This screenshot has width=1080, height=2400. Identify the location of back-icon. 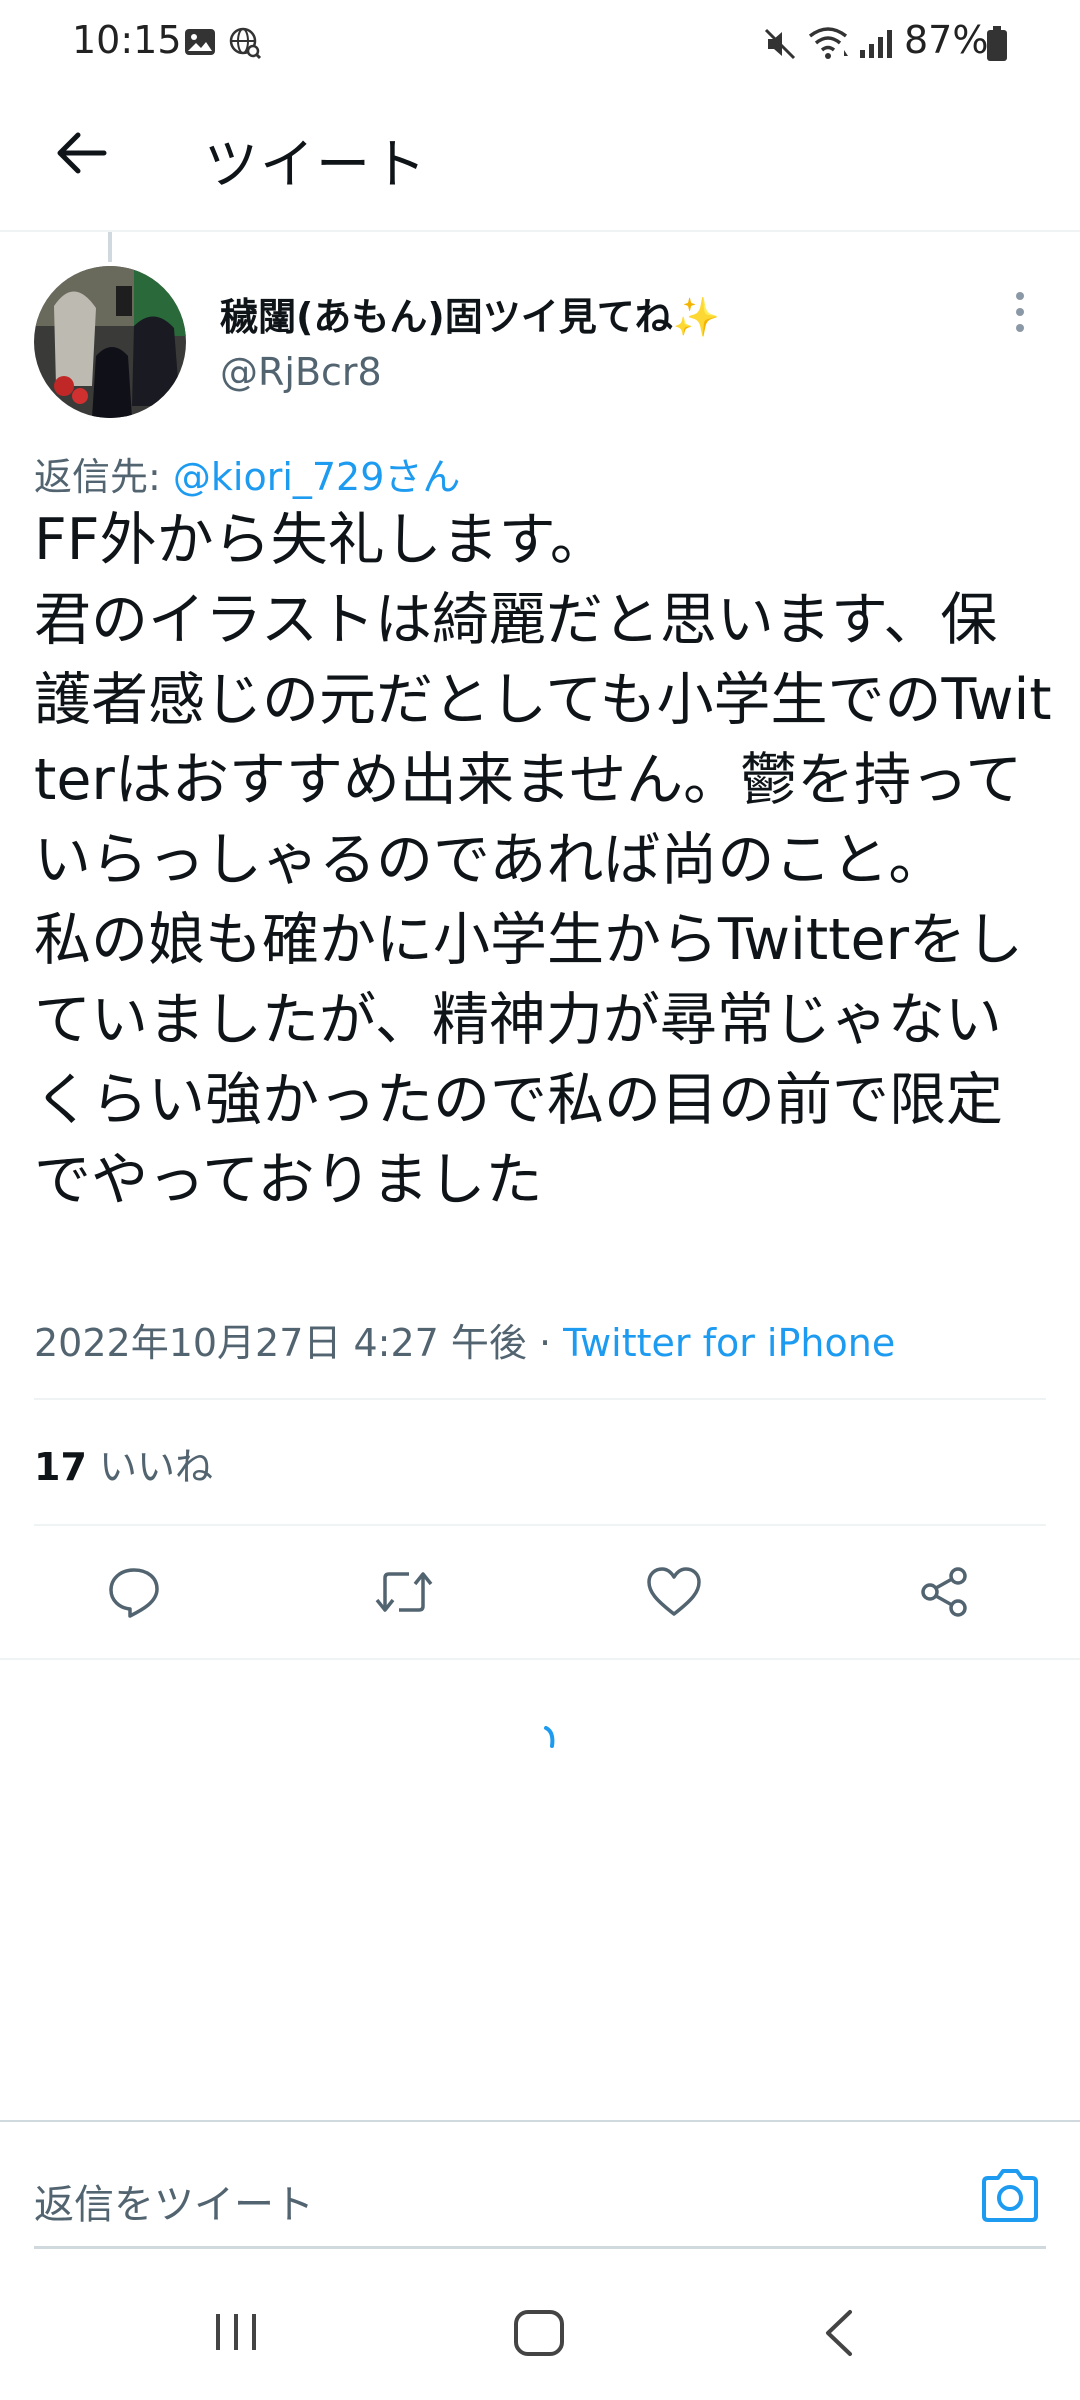
(840, 2333).